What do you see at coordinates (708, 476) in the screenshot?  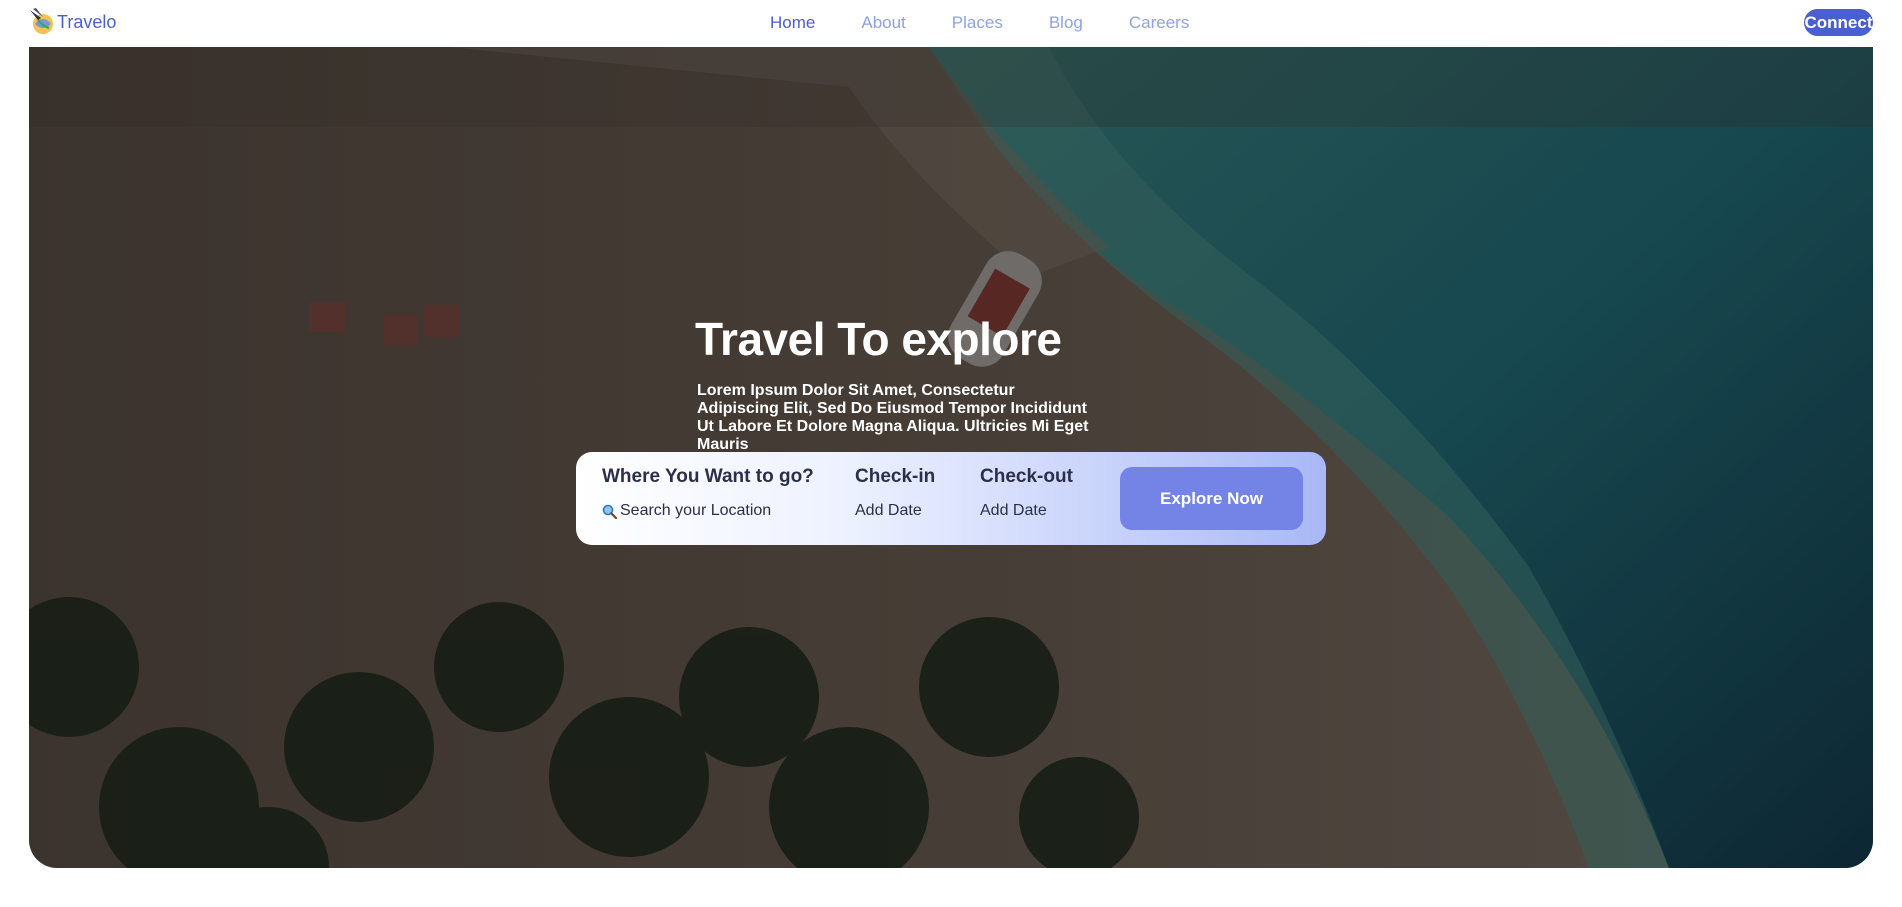 I see `destination-label: Where You Want to go?` at bounding box center [708, 476].